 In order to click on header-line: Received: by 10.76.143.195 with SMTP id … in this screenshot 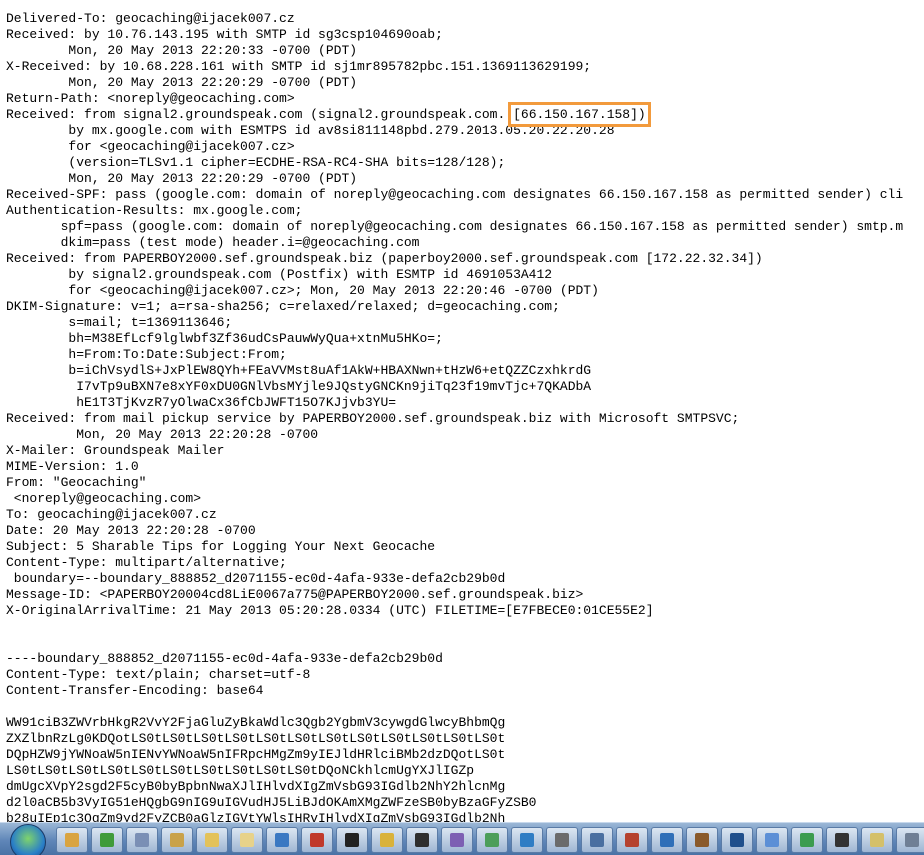, I will do `click(224, 34)`.